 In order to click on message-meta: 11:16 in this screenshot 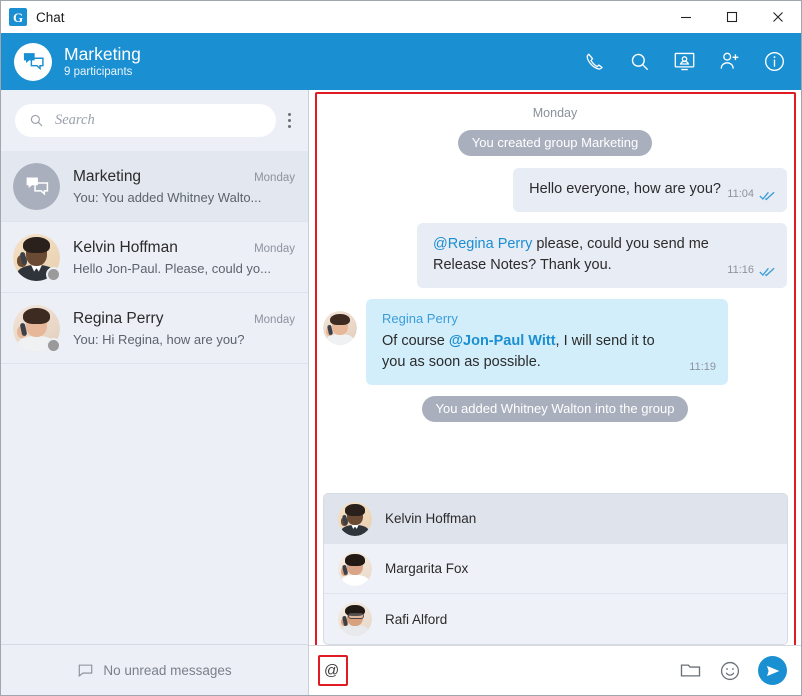, I will do `click(751, 271)`.